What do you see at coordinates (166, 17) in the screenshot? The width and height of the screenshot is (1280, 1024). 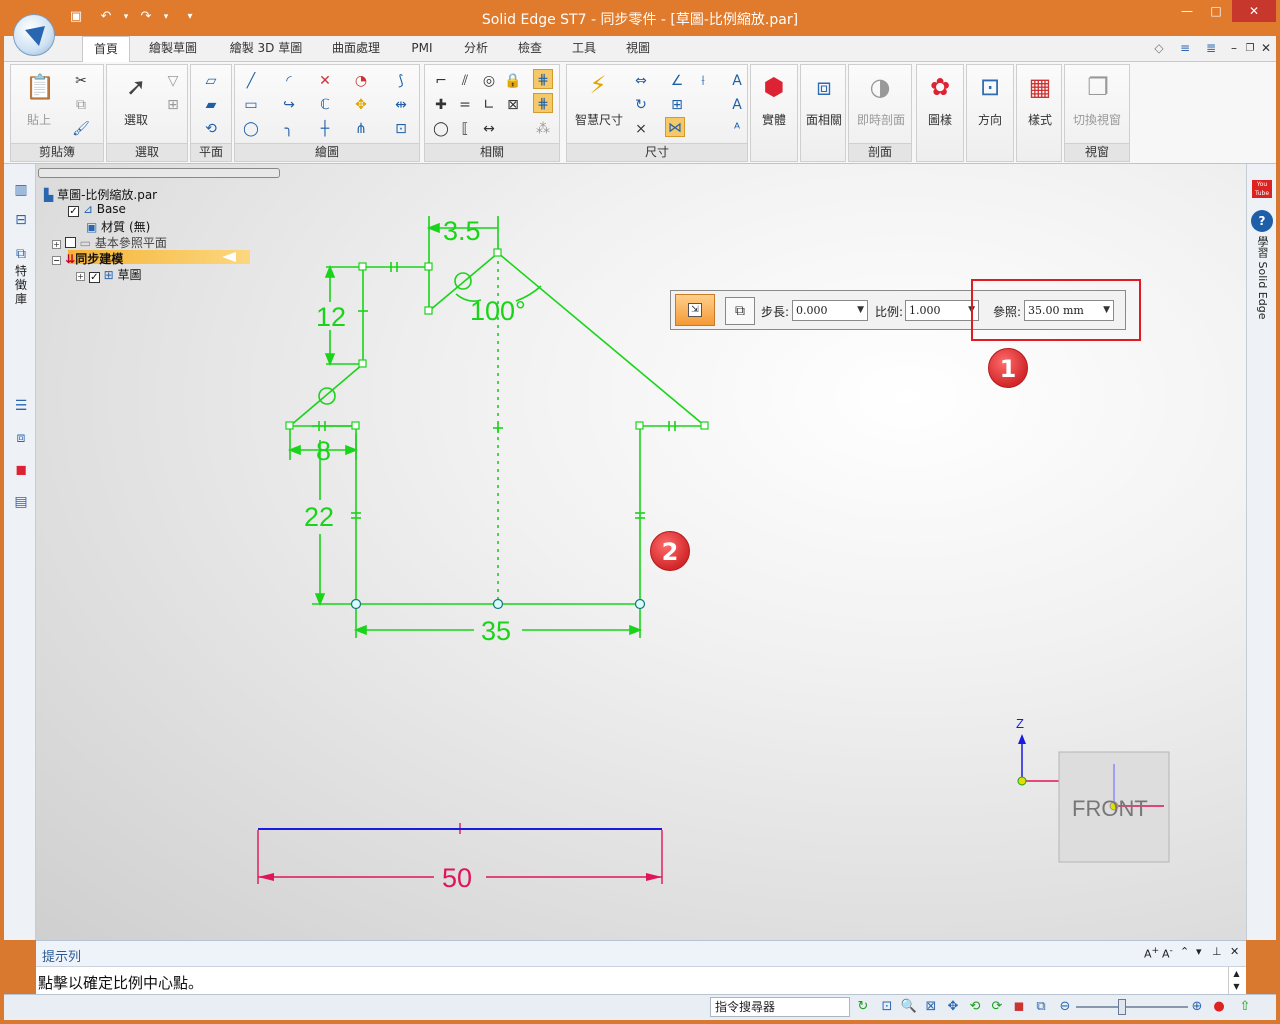 I see `redo-dropdown-icon: ▾` at bounding box center [166, 17].